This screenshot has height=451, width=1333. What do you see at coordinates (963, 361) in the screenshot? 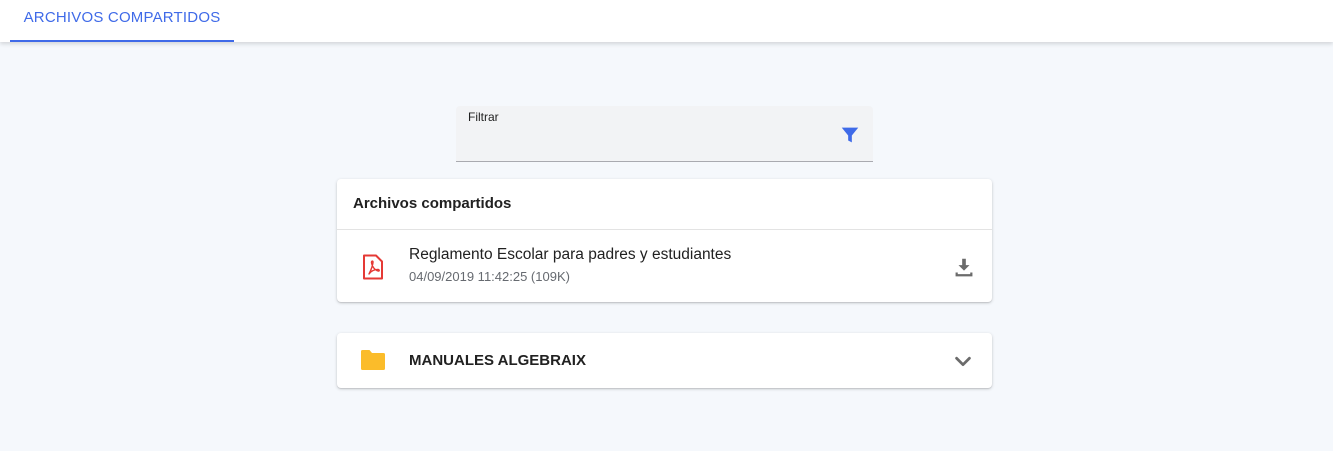
I see `chevron-down-icon` at bounding box center [963, 361].